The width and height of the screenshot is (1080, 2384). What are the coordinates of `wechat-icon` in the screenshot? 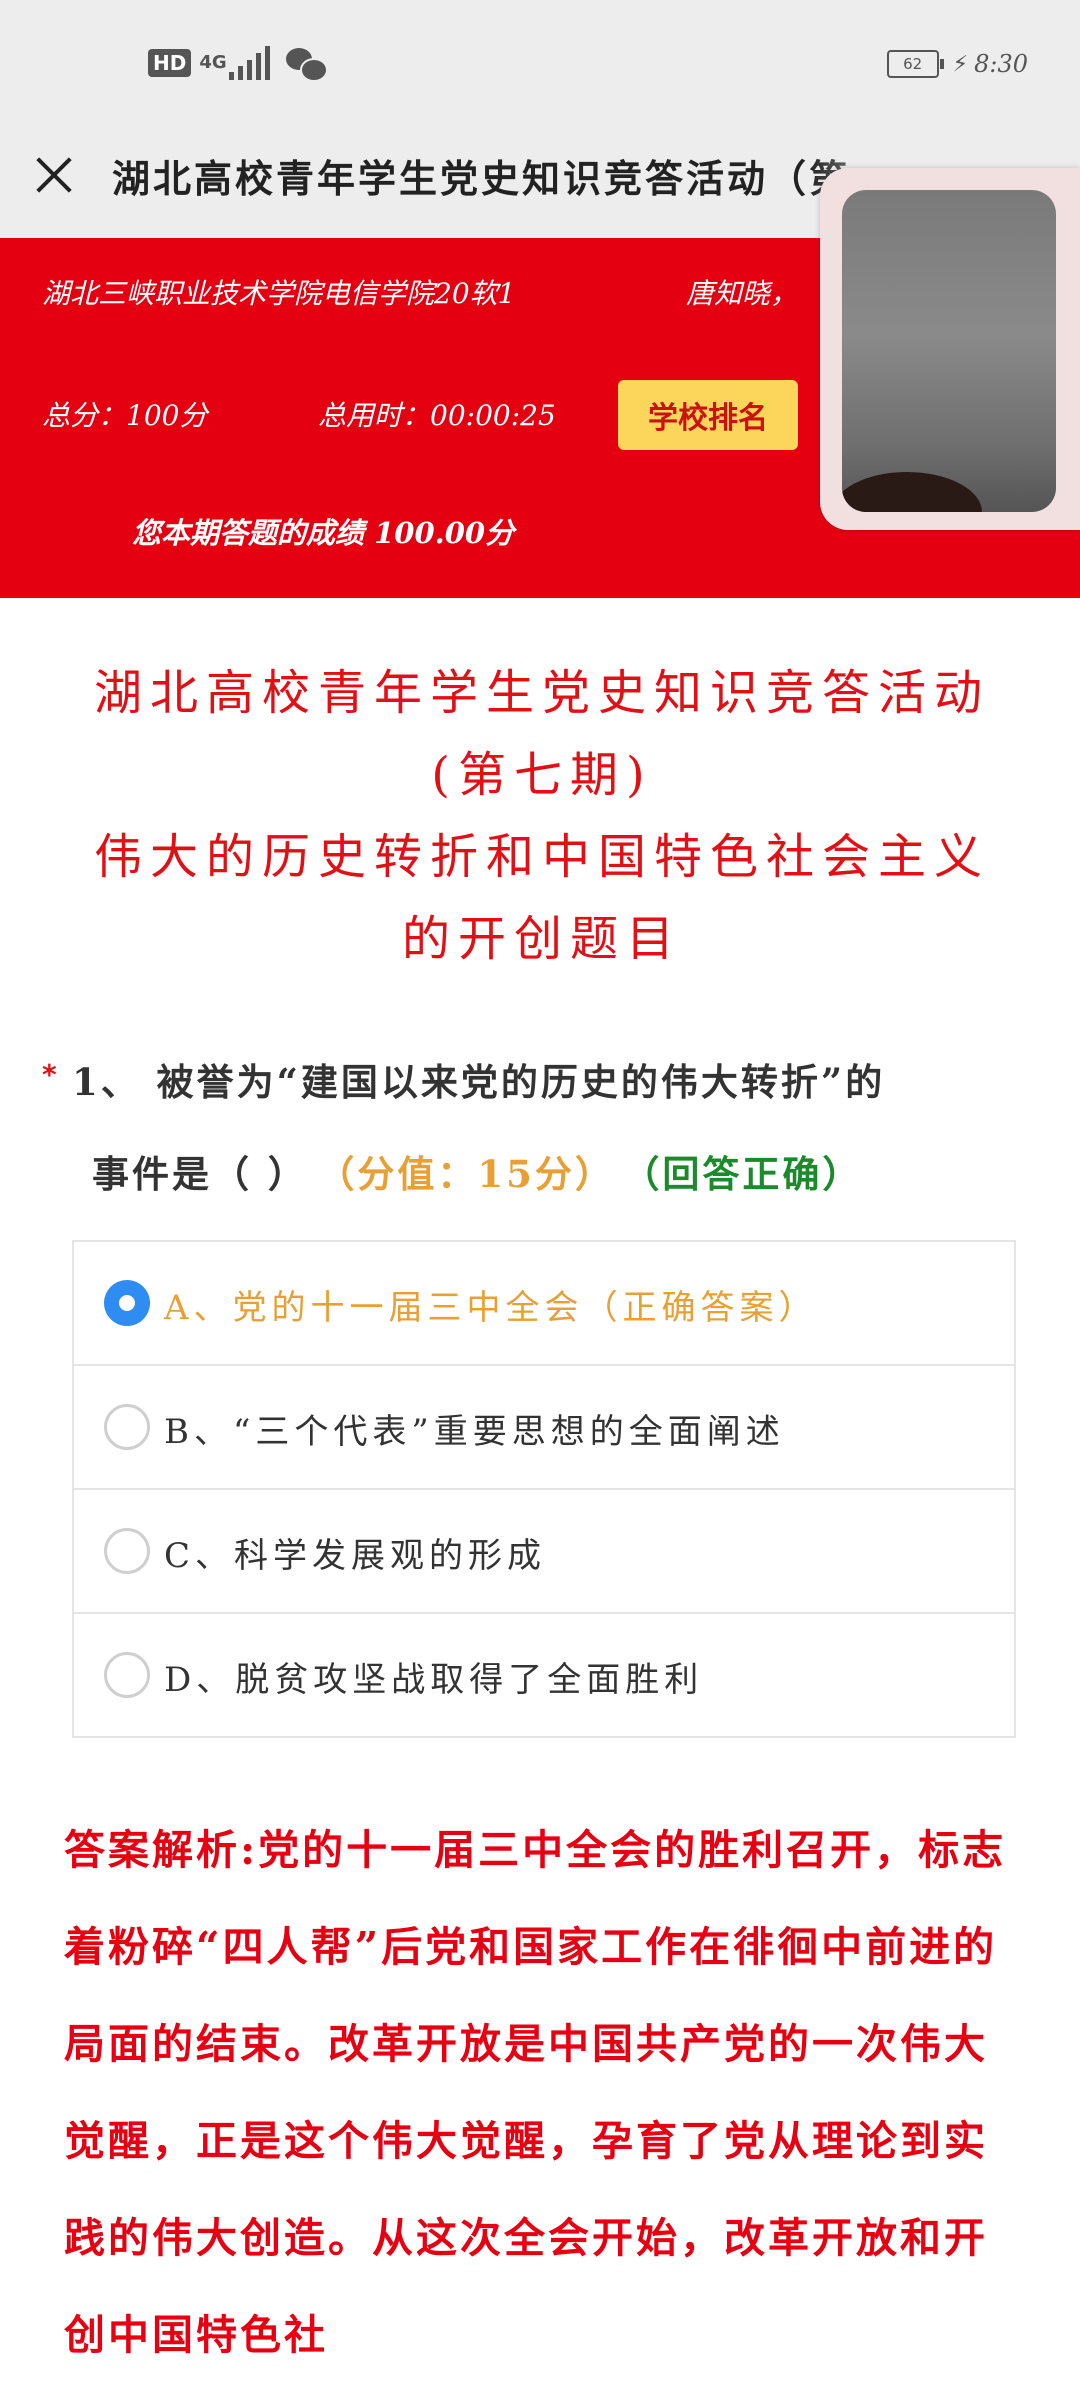 It's located at (307, 65).